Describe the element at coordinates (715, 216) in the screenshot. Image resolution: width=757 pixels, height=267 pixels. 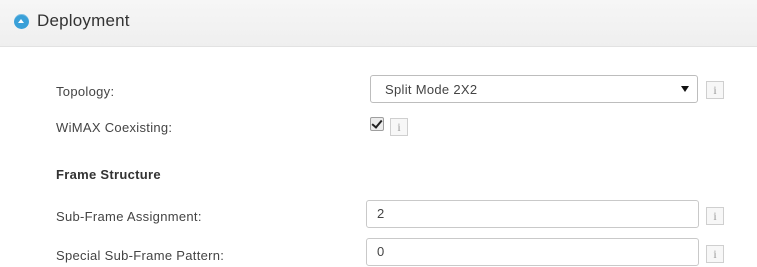
I see `subframe-assignment-info-icon: i` at that location.